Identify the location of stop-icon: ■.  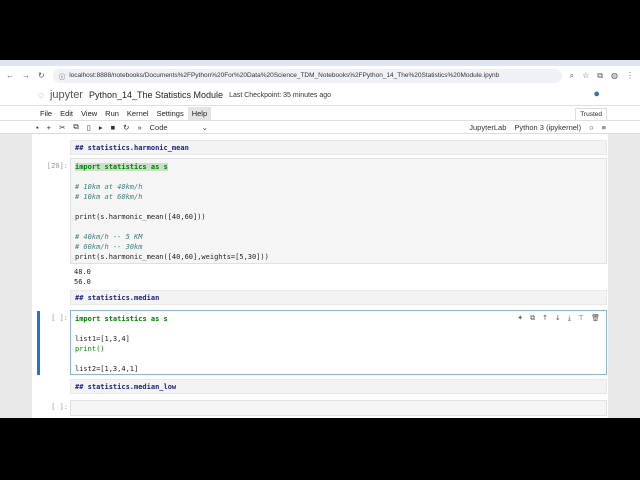
(113, 127).